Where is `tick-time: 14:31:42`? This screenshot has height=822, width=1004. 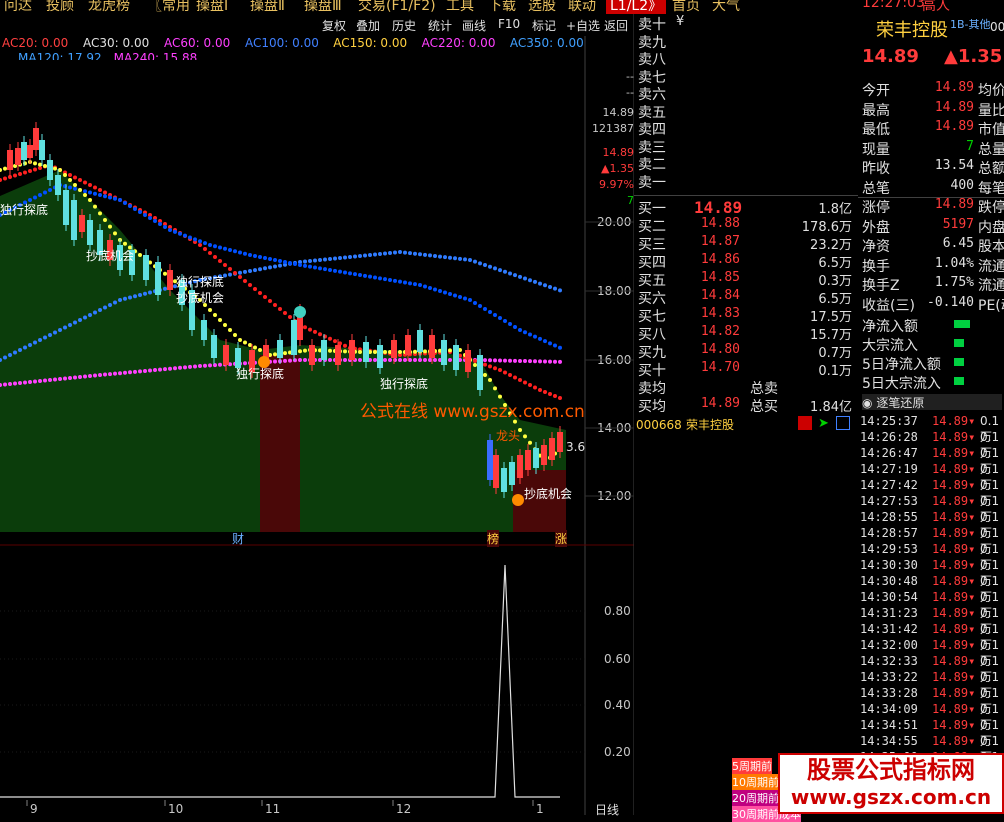 tick-time: 14:31:42 is located at coordinates (889, 629).